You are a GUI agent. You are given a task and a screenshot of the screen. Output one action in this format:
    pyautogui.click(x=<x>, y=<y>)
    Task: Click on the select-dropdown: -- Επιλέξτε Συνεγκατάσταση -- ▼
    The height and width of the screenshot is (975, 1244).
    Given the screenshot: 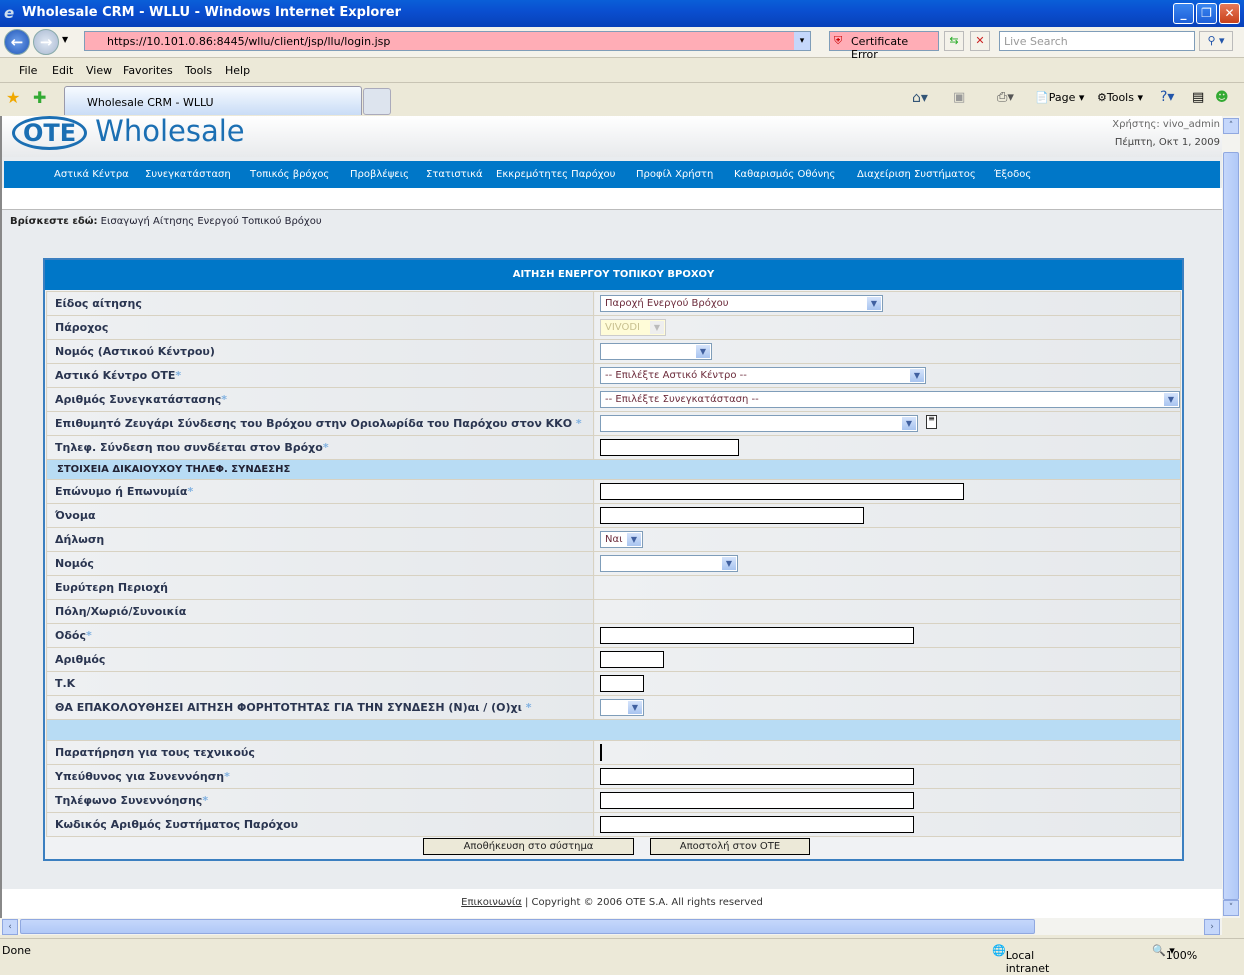 What is the action you would take?
    pyautogui.click(x=890, y=399)
    